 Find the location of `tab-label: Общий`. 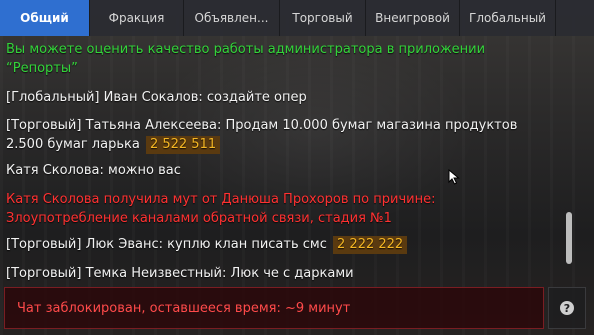

tab-label: Общий is located at coordinates (44, 18).